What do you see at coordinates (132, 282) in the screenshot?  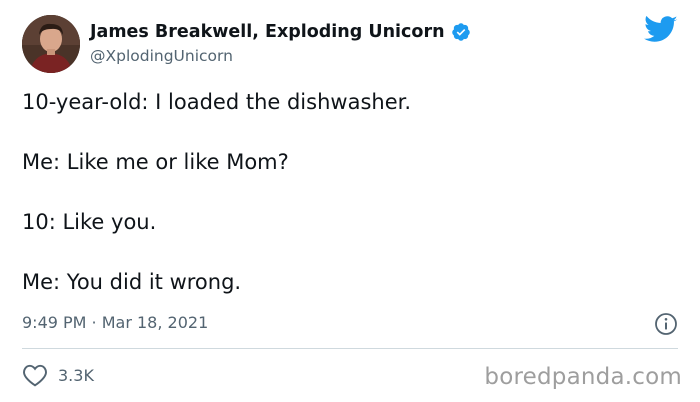 I see `tweet-line: Me: You did it wrong.` at bounding box center [132, 282].